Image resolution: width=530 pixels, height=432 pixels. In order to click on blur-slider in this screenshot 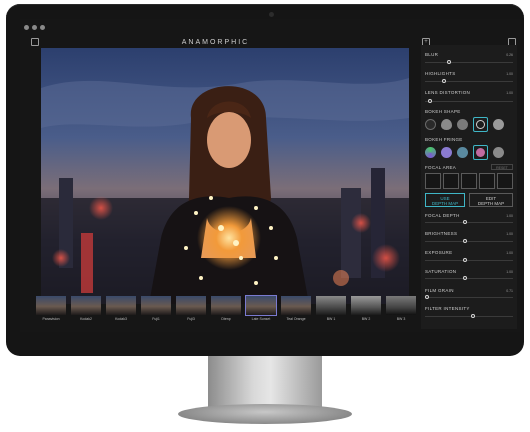, I will do `click(469, 62)`.